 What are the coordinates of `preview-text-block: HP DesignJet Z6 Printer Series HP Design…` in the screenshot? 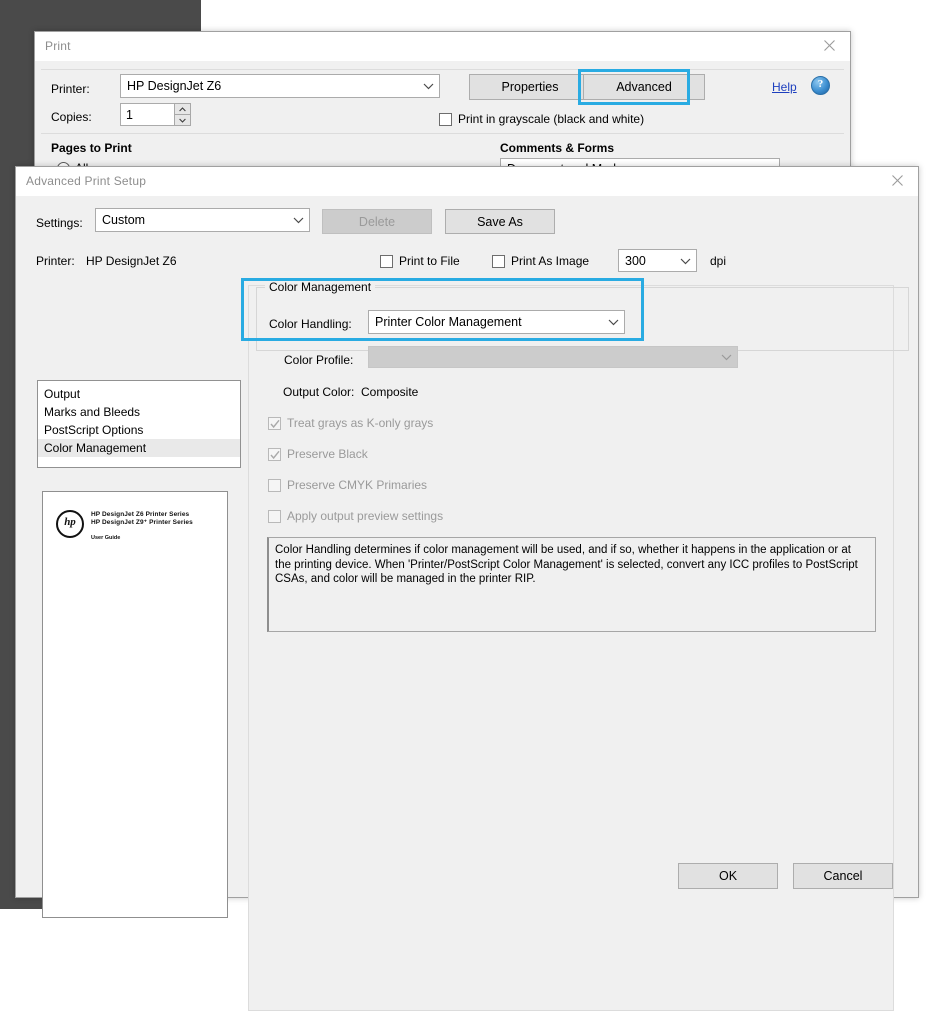 It's located at (142, 525).